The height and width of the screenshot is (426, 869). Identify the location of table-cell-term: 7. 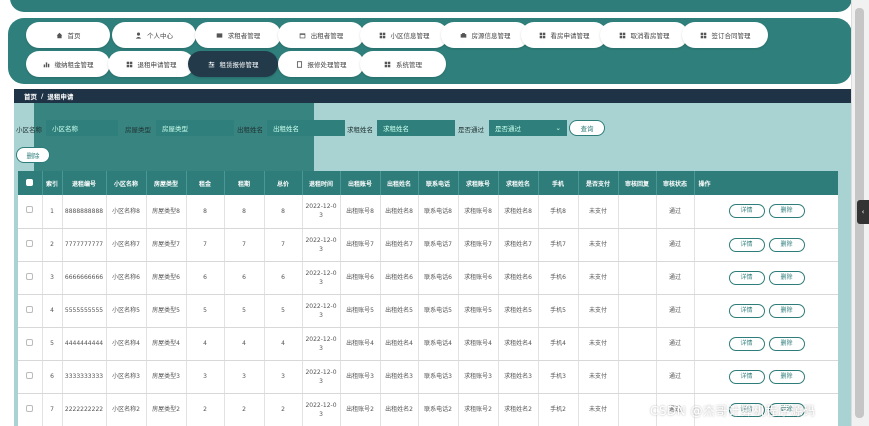
(244, 245).